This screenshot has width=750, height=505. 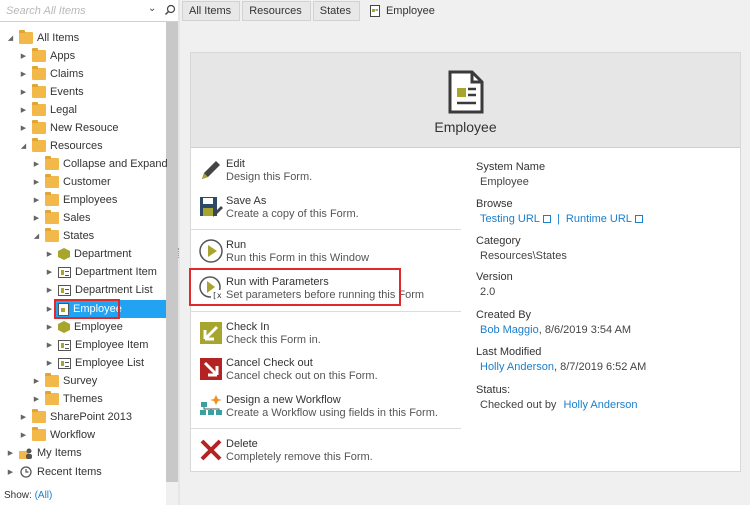 I want to click on divider, so click(x=326, y=311).